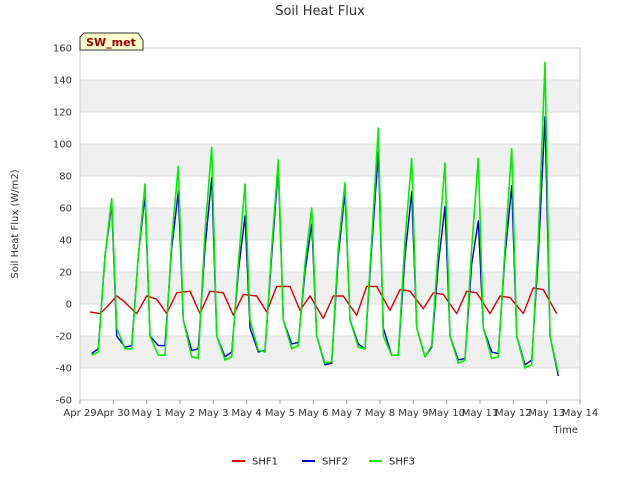 This screenshot has height=480, width=640. I want to click on legend: SHF1 SHF2 SHF3, so click(323, 462).